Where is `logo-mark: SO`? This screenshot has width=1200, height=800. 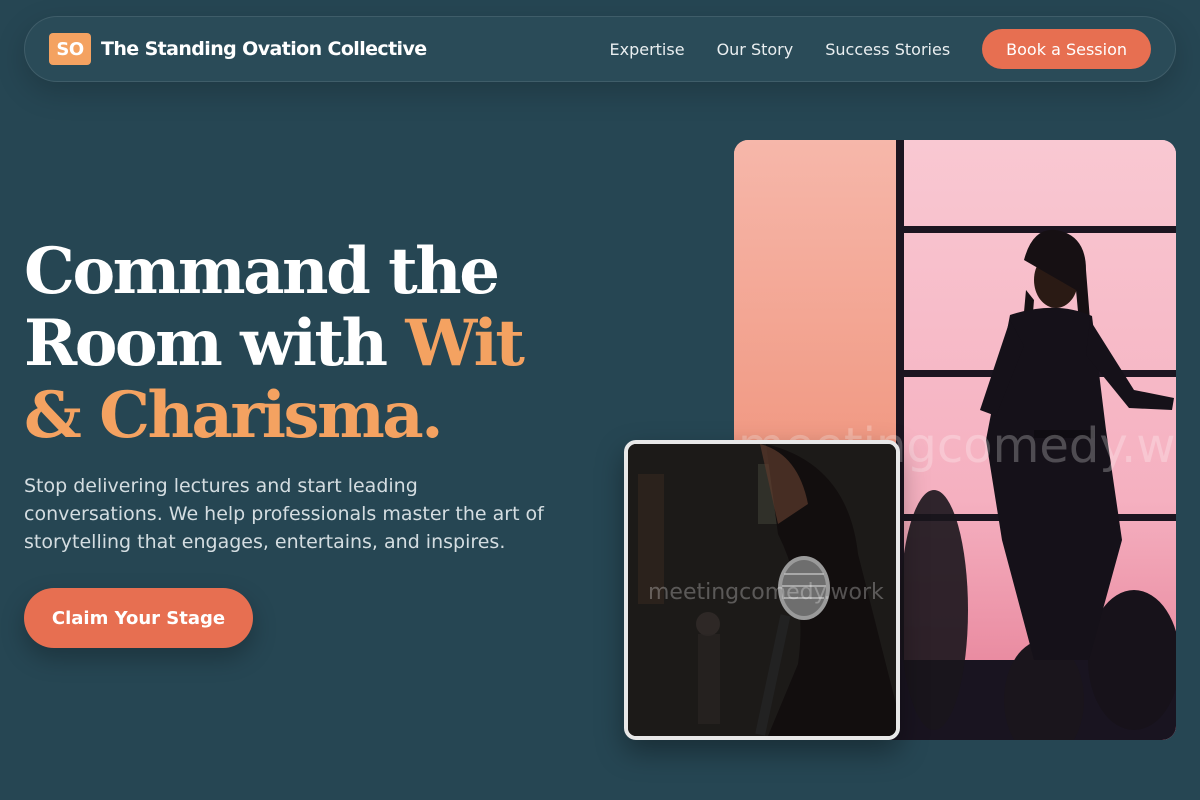 logo-mark: SO is located at coordinates (70, 49).